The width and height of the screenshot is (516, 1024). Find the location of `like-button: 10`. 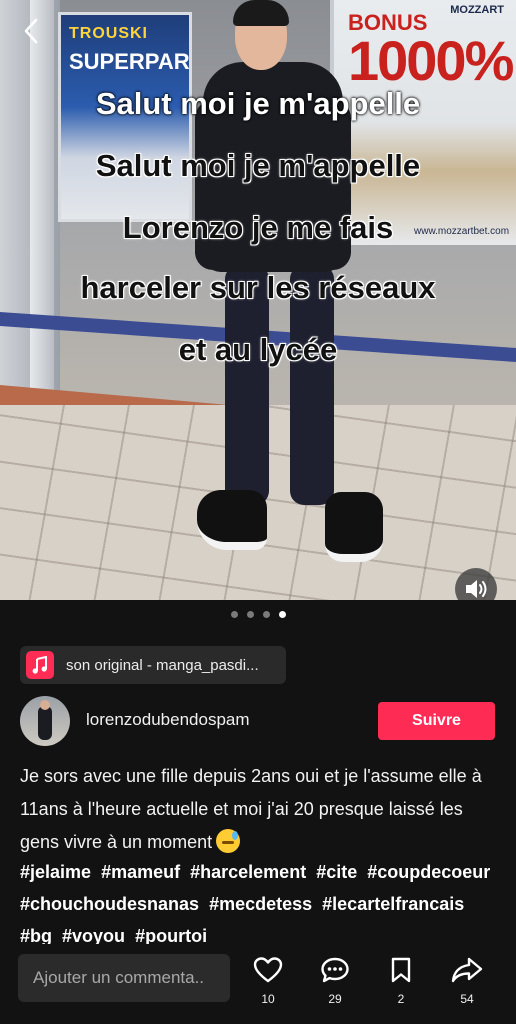

like-button: 10 is located at coordinates (268, 981).